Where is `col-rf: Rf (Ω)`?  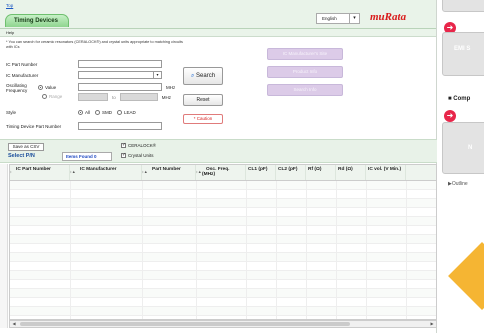
col-rf: Rf (Ω) is located at coordinates (321, 172).